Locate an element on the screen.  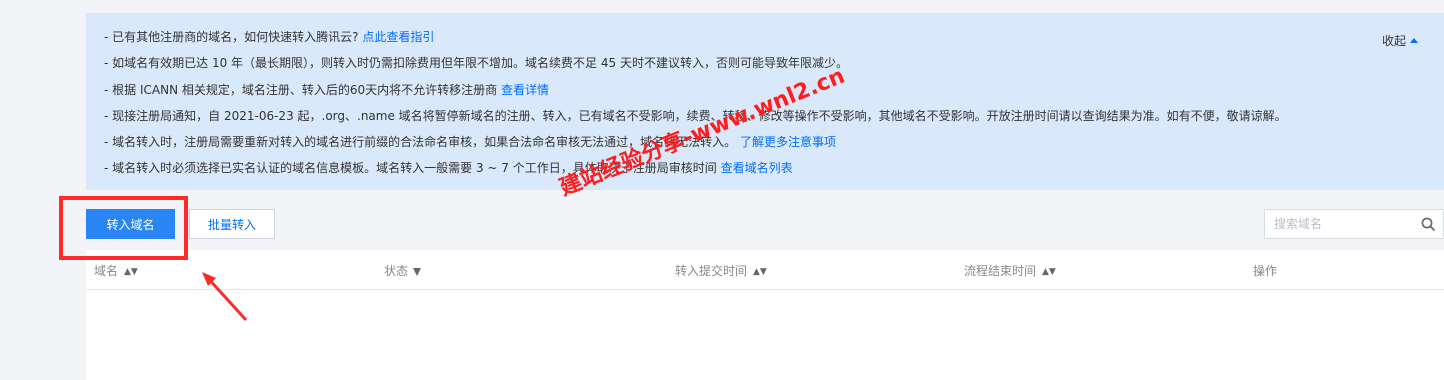
collapse-label: 收起 is located at coordinates (1394, 41).